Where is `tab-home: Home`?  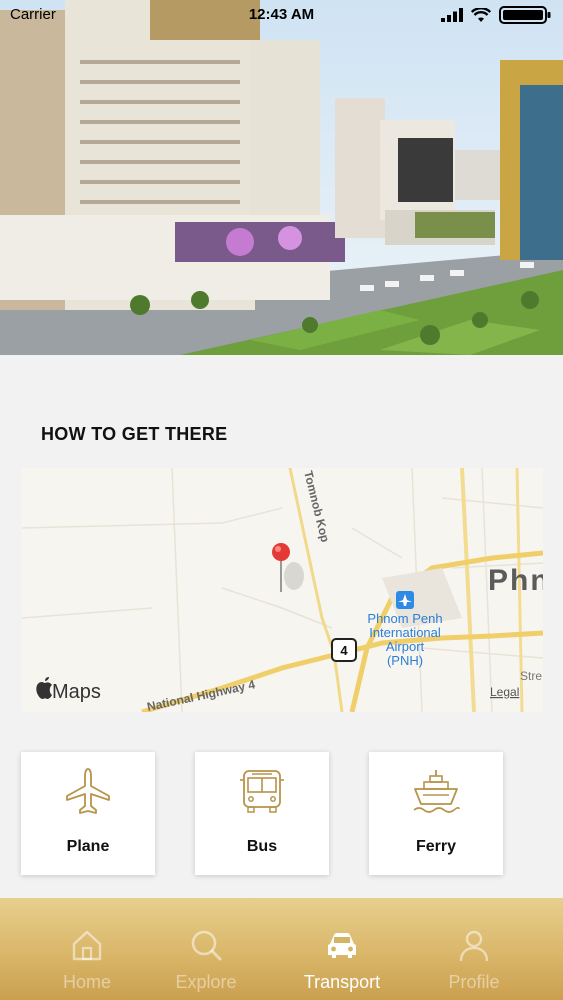 tab-home: Home is located at coordinates (87, 949).